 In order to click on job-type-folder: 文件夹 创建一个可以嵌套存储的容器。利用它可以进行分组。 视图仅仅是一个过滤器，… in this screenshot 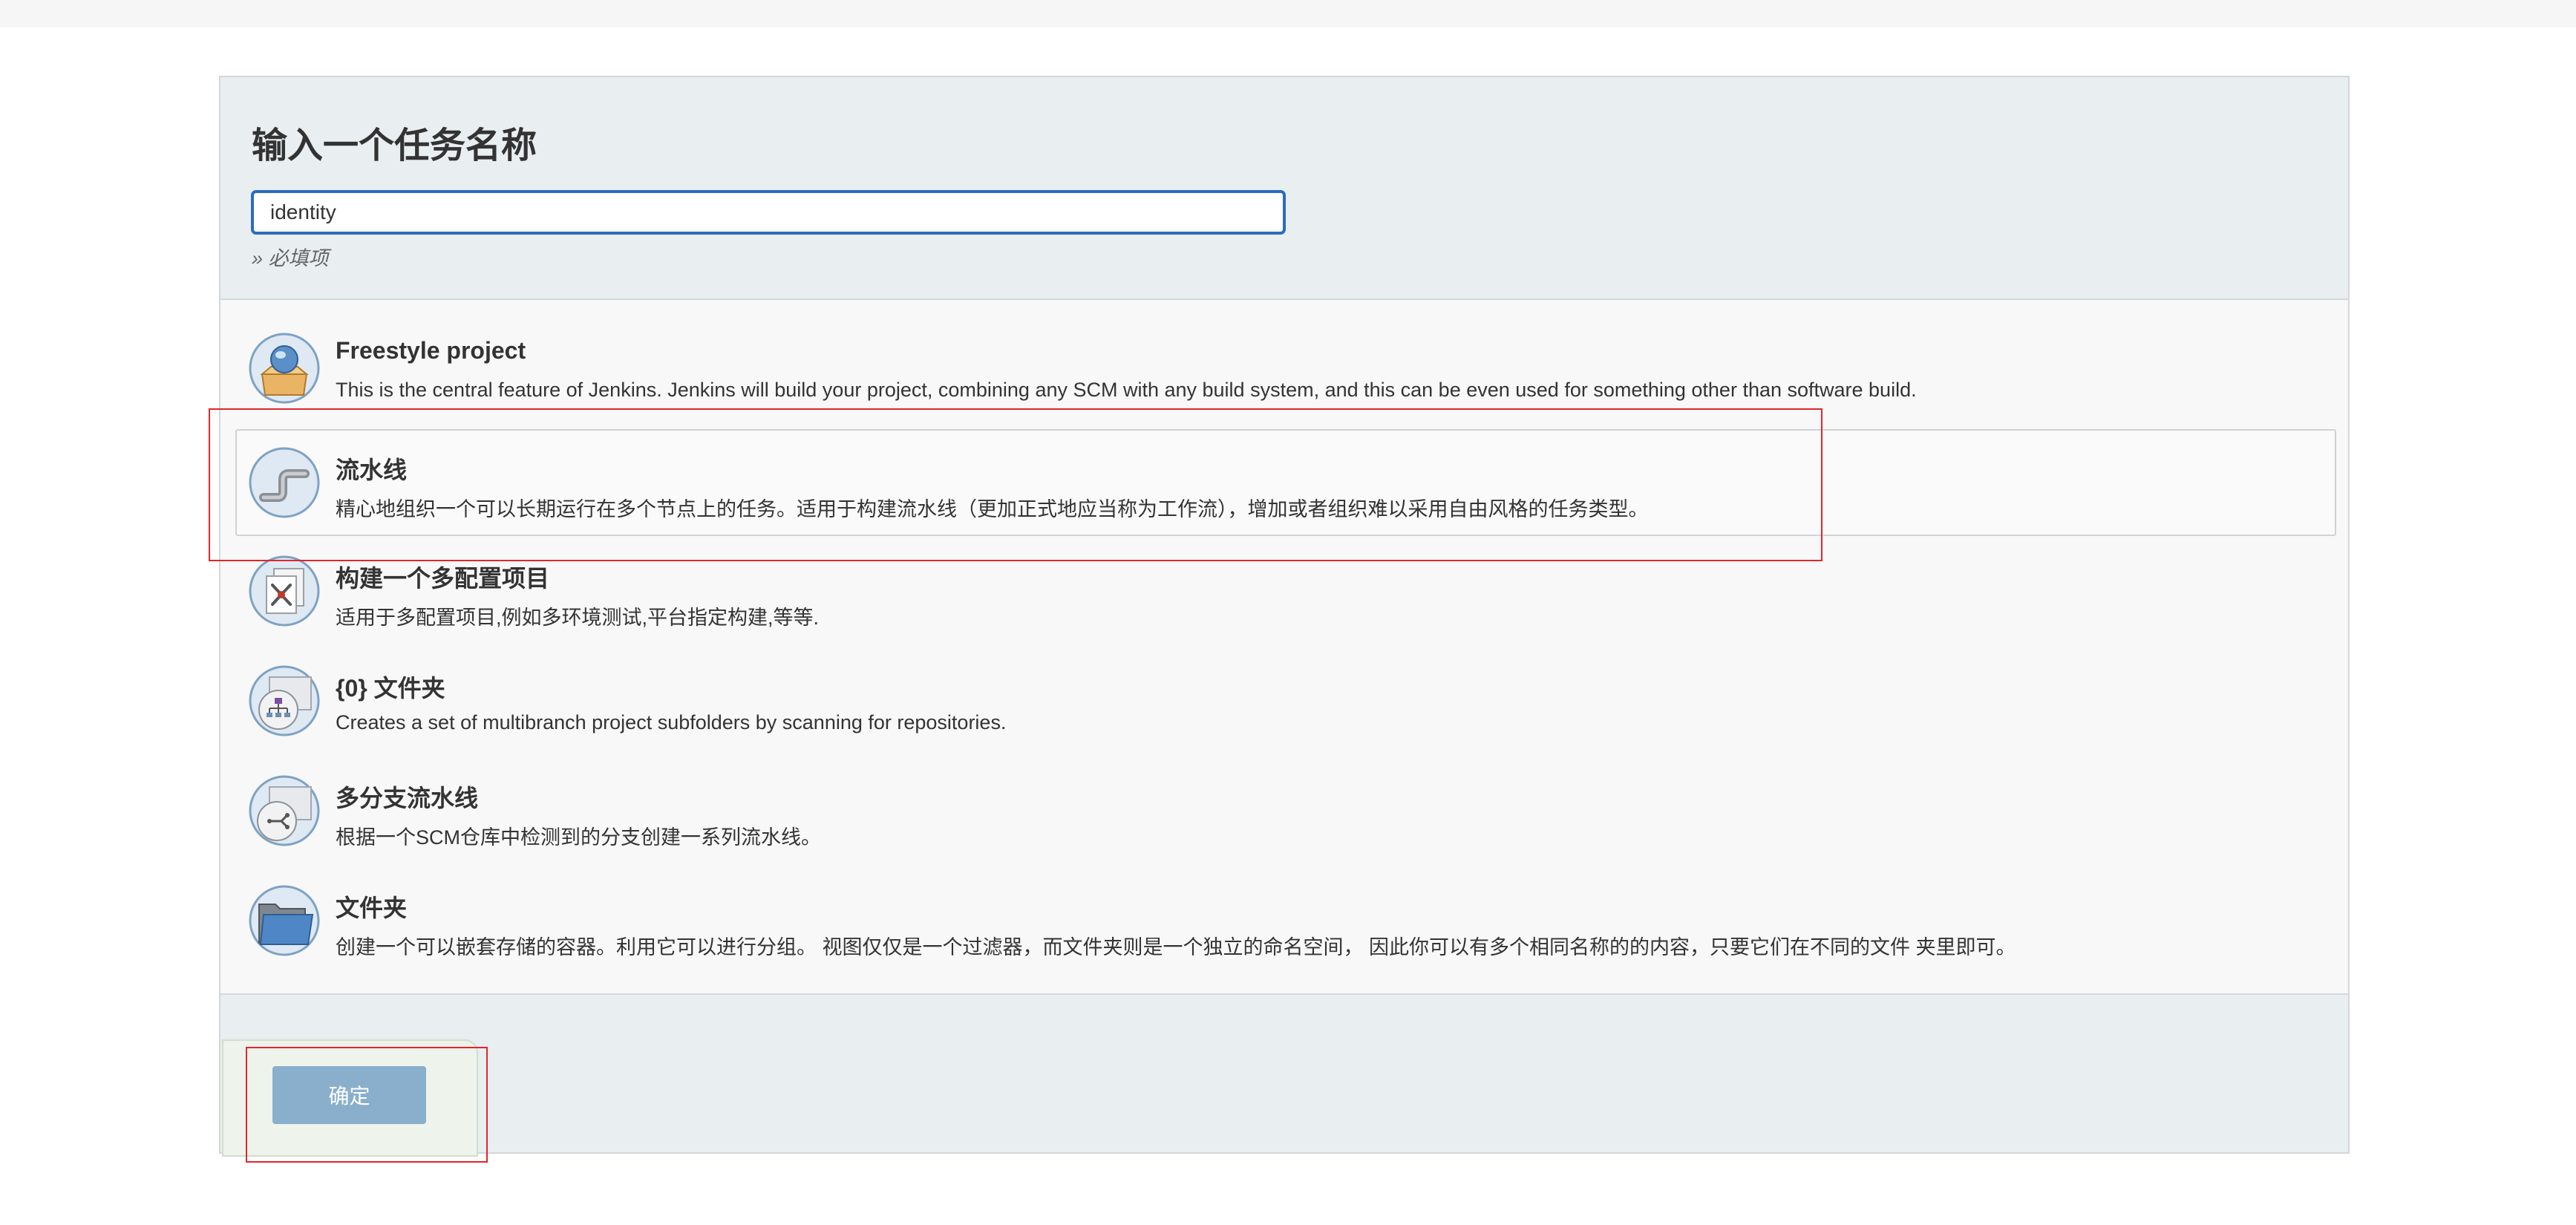, I will do `click(1285, 920)`.